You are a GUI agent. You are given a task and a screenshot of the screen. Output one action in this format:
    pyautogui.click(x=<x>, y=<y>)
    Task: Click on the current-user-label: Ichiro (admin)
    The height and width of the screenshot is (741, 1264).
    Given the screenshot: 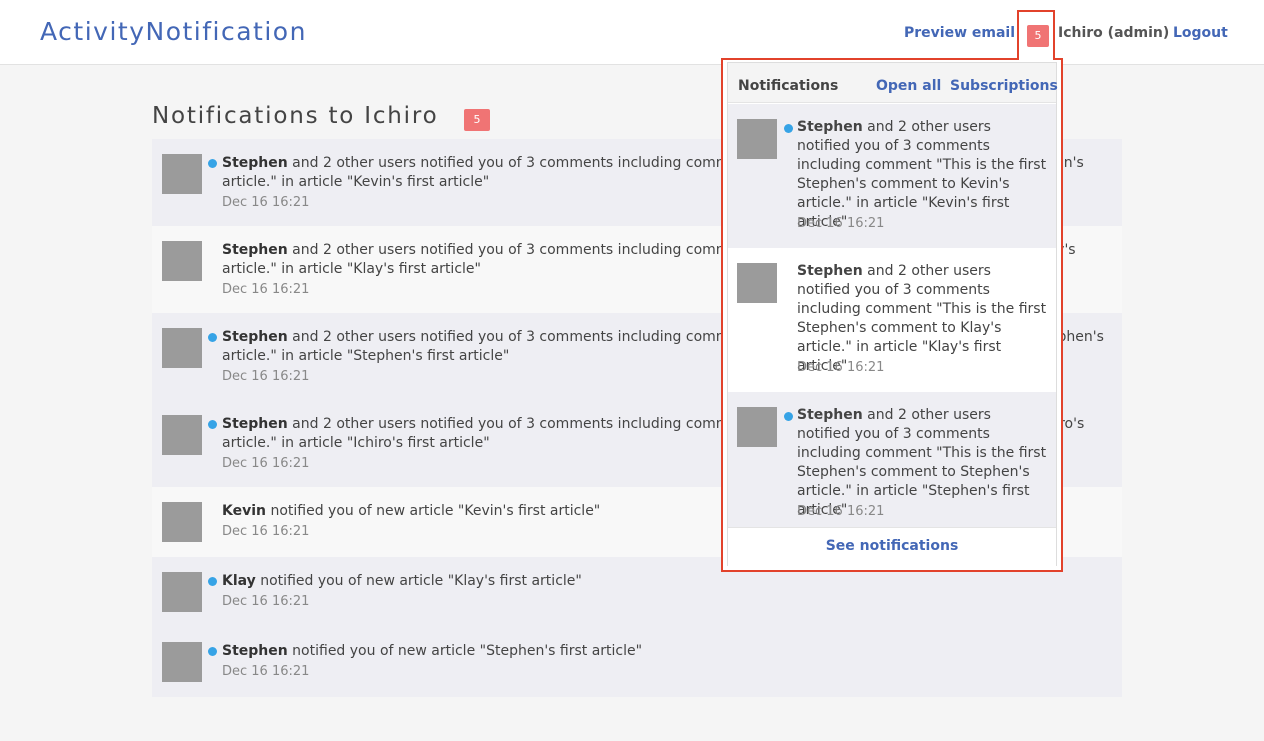 What is the action you would take?
    pyautogui.click(x=1114, y=33)
    